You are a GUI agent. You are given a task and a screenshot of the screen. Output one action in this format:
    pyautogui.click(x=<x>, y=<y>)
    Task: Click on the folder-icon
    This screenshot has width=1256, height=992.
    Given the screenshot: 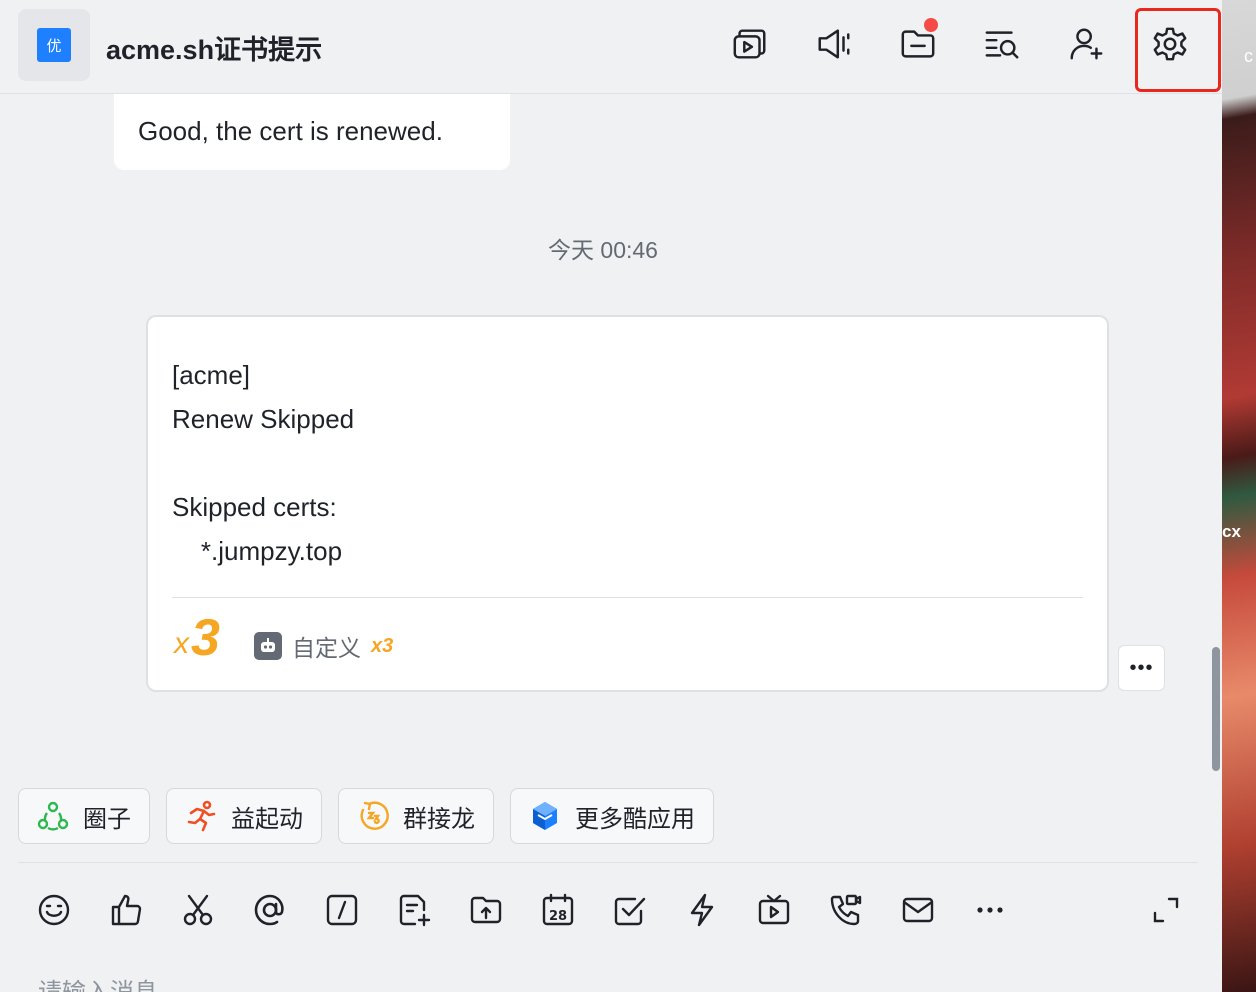 What is the action you would take?
    pyautogui.click(x=918, y=42)
    